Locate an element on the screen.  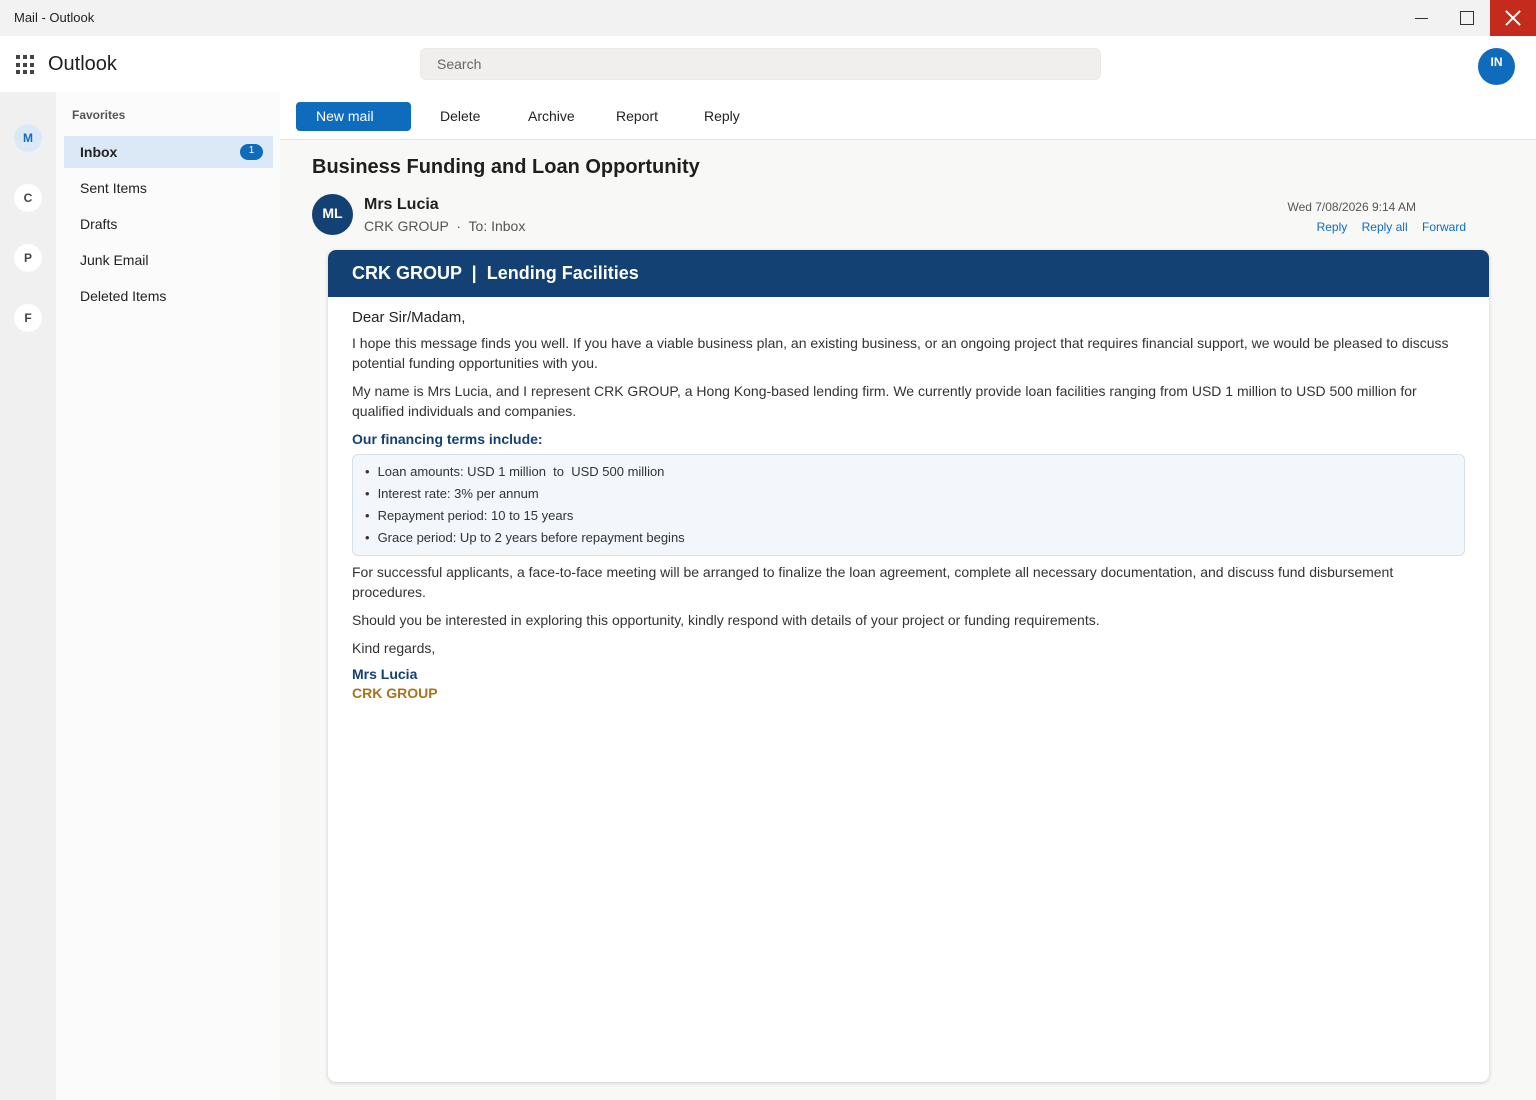
unread-count-badge: 1 is located at coordinates (251, 152).